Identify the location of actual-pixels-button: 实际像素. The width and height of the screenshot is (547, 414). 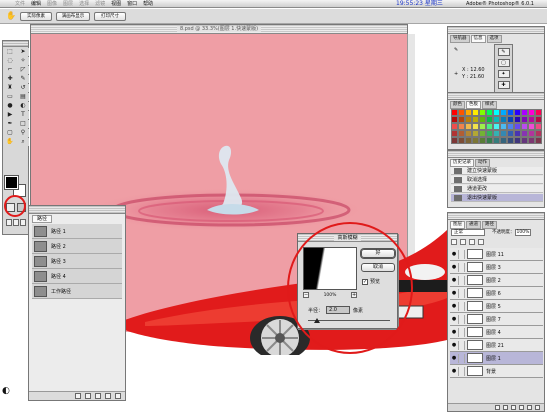
(36, 16).